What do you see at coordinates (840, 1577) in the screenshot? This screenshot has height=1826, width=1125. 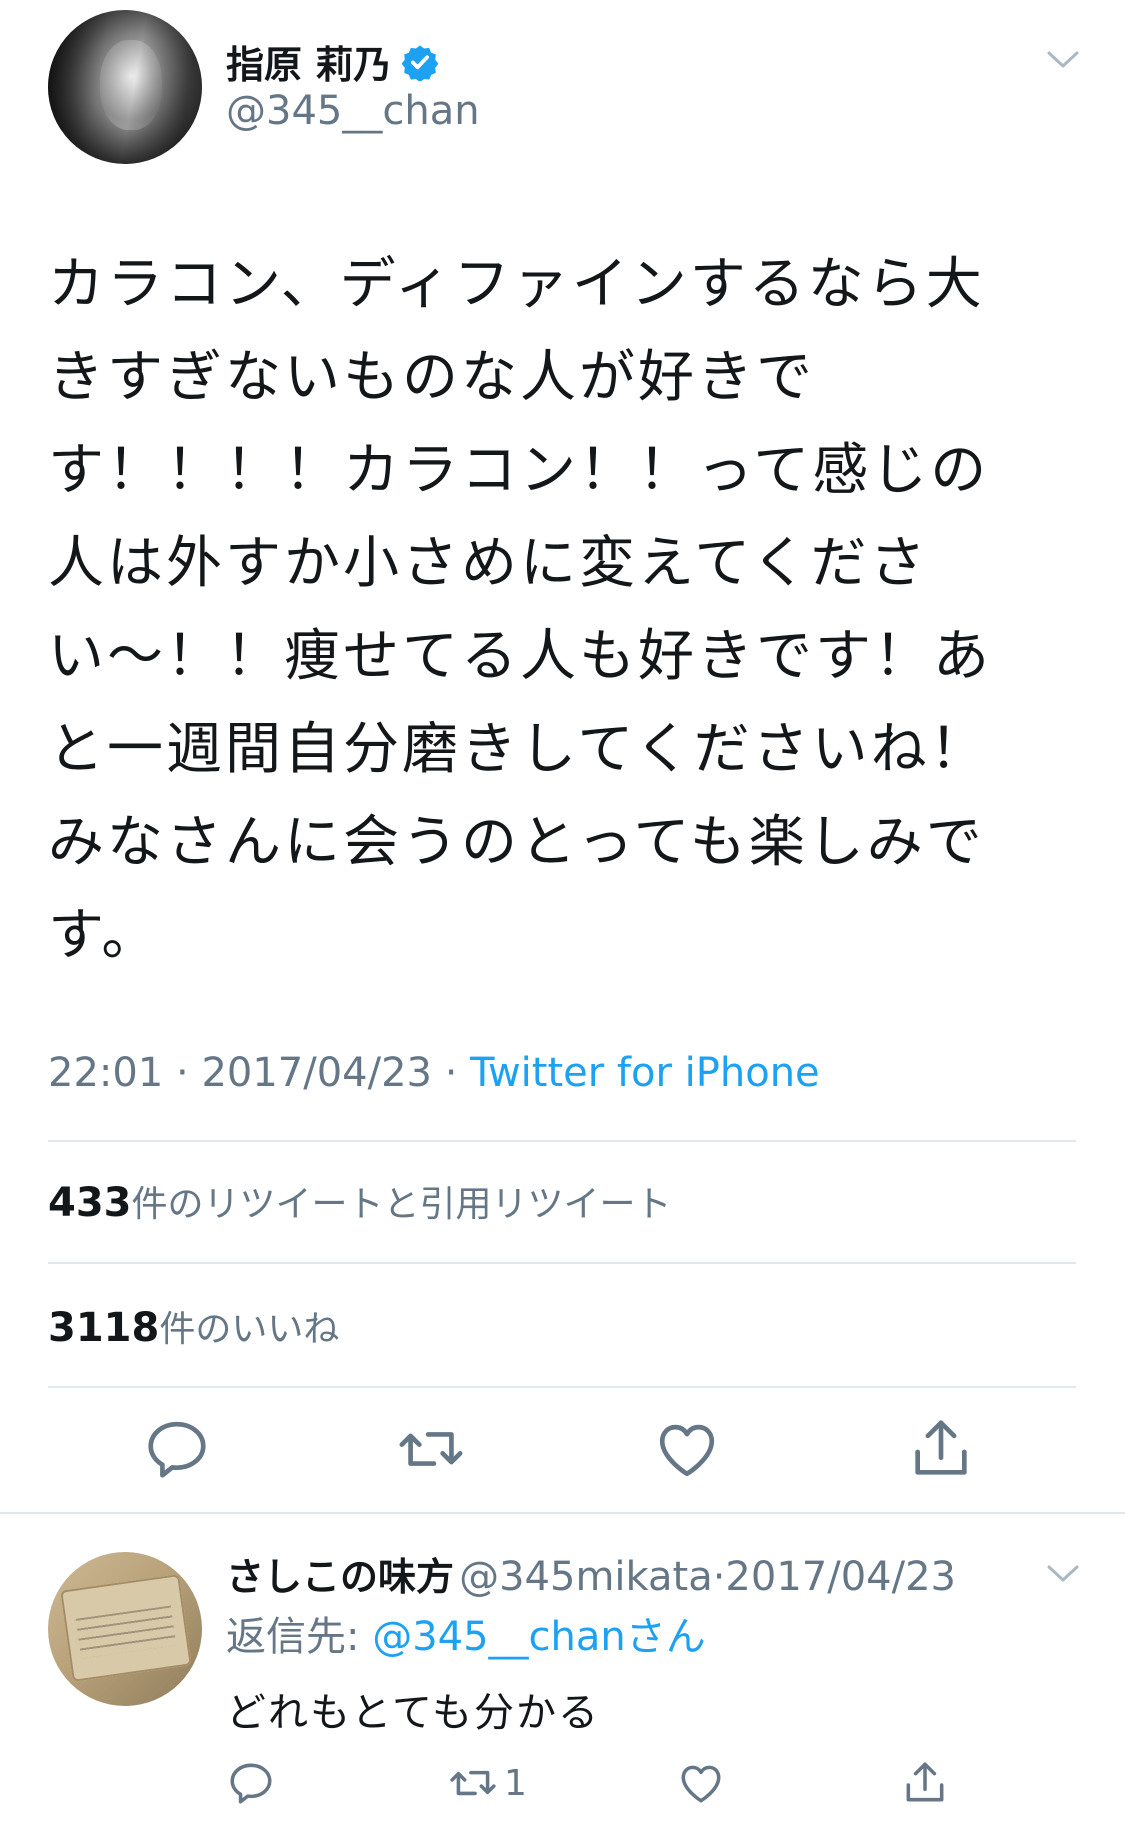 I see `reply-date: 2017/04/23` at bounding box center [840, 1577].